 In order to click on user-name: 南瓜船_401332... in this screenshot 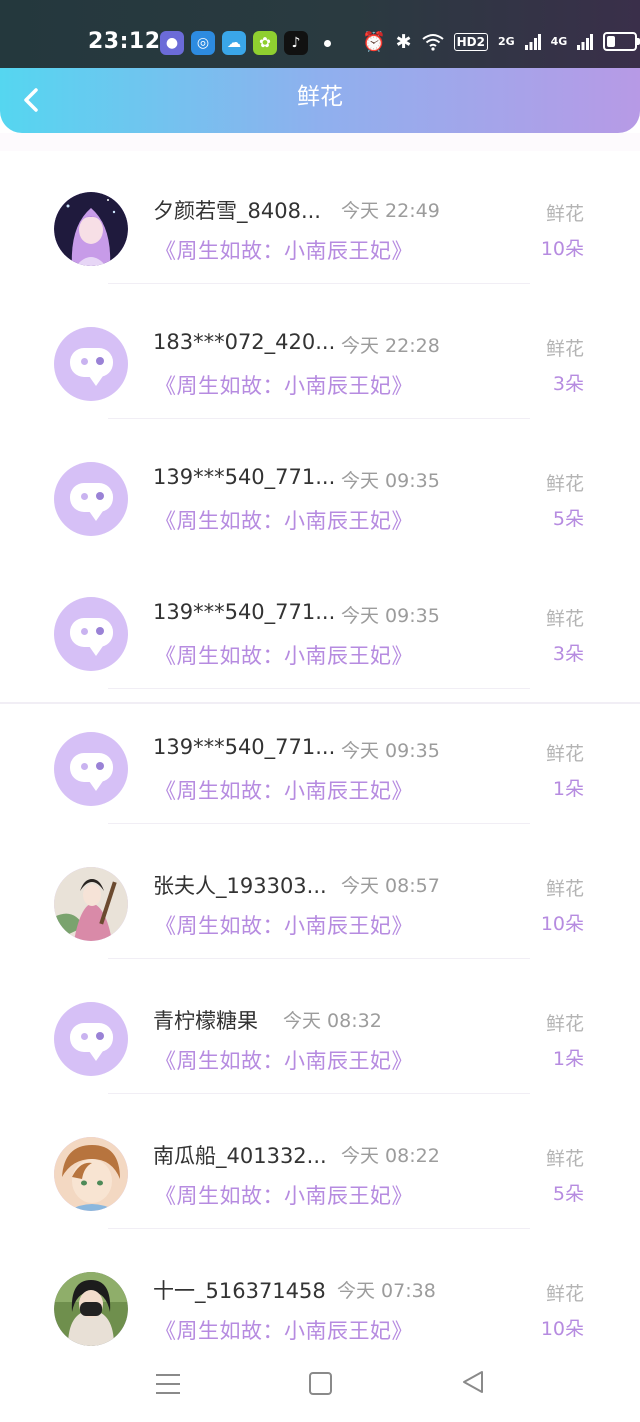, I will do `click(240, 1156)`.